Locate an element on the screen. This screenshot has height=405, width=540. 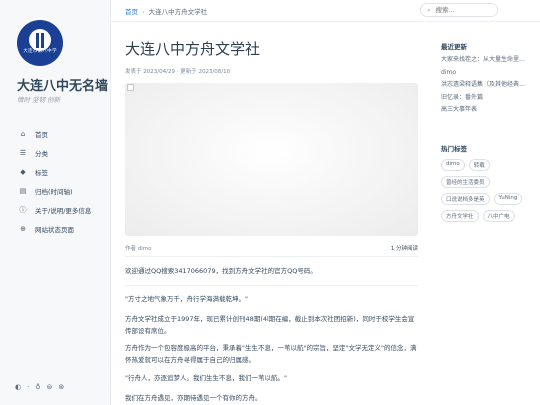
sidebar-item: ⊕ 网站状态页面 is located at coordinates (62, 228).